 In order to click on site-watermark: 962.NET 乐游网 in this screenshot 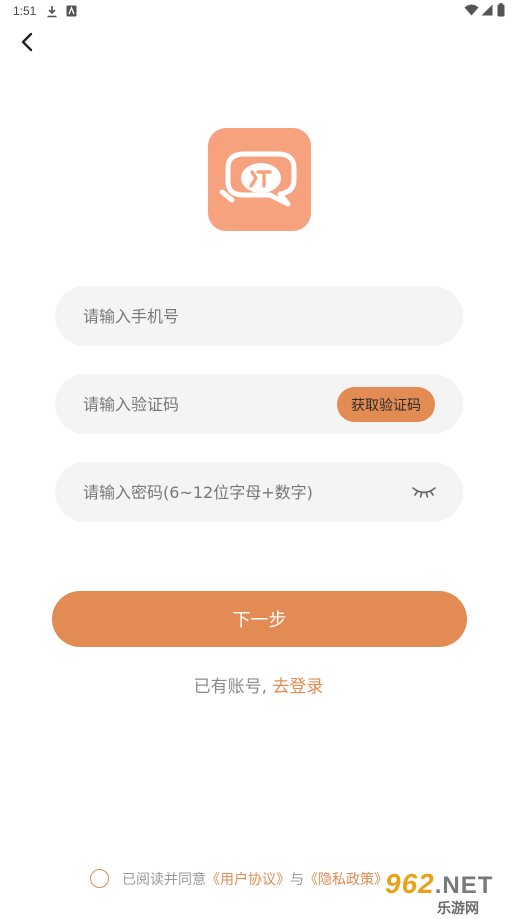, I will do `click(451, 892)`.